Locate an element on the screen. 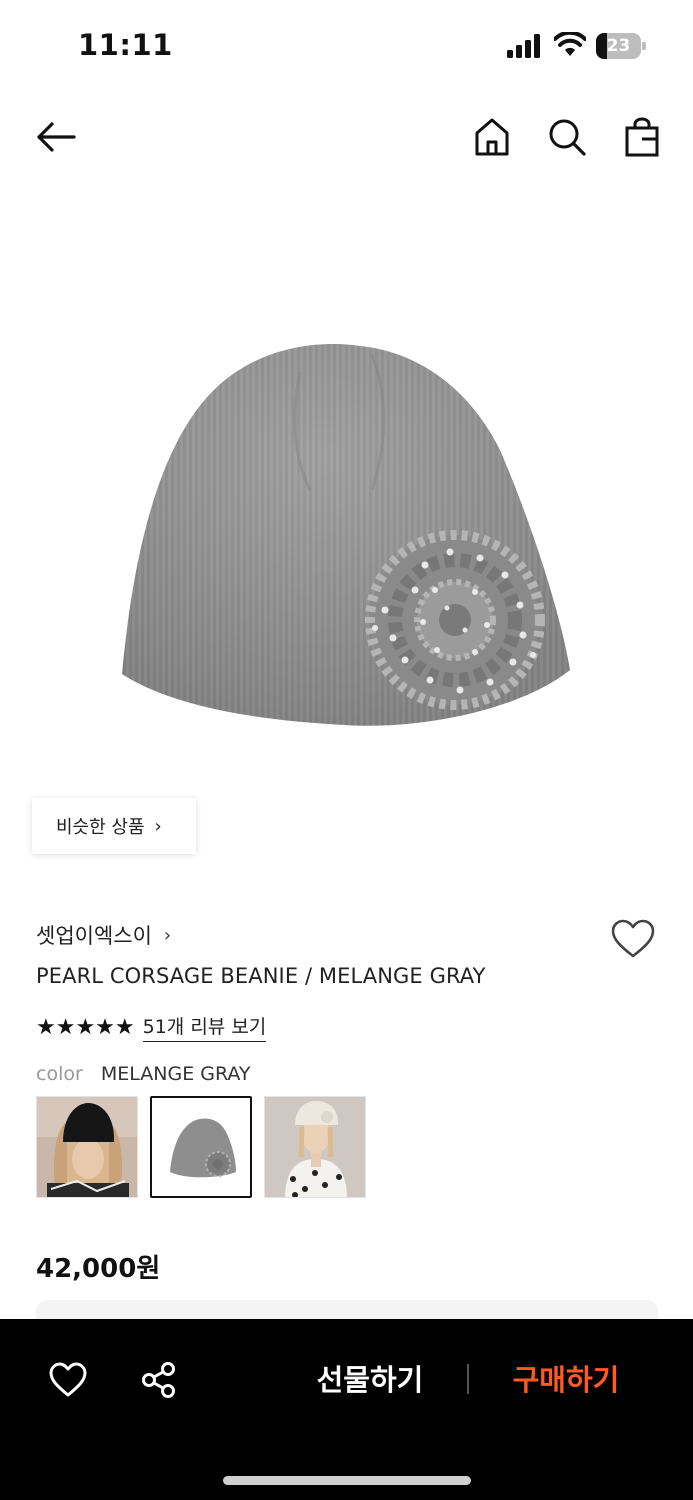  brand-link: 셋업이엑스이 › is located at coordinates (103, 935).